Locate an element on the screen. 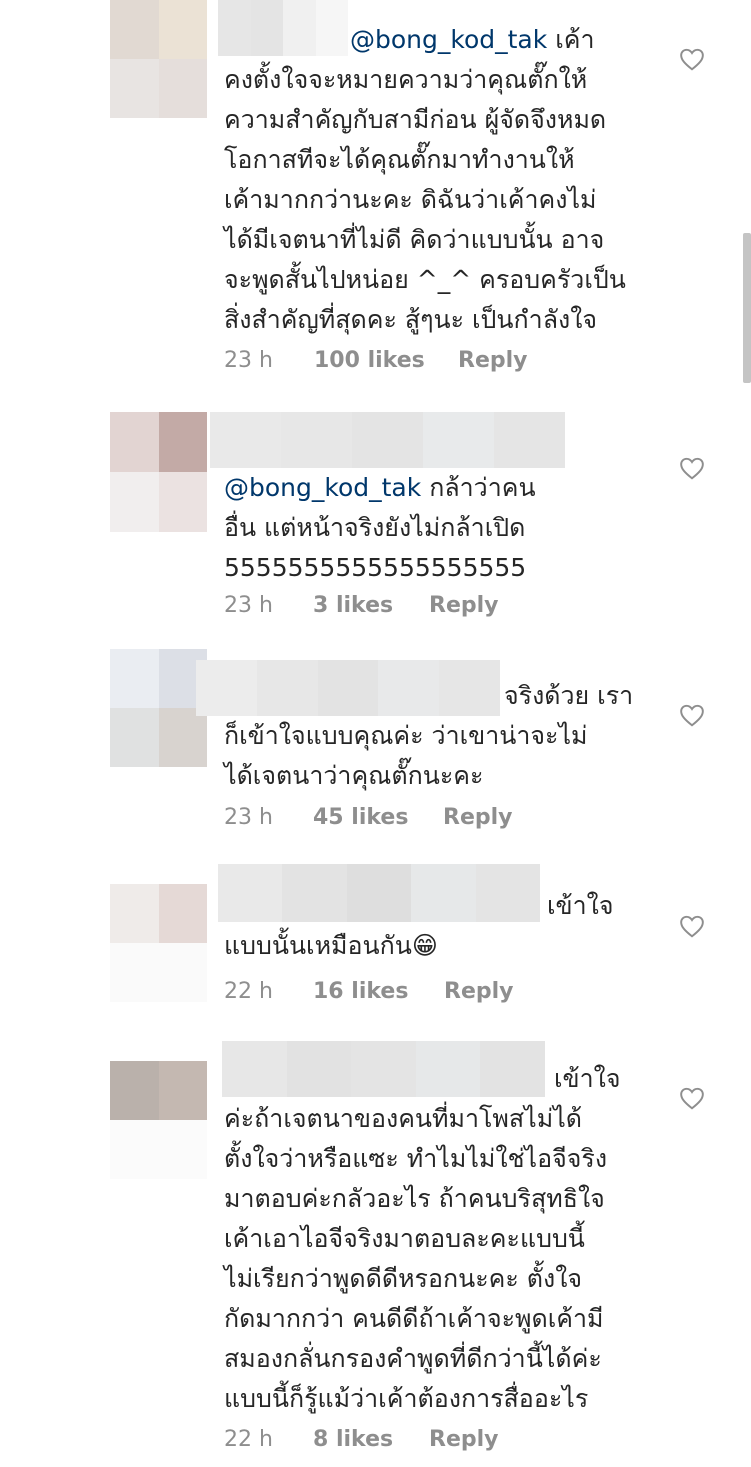  comment-line-text: กล้าว่าคน is located at coordinates (482, 487).